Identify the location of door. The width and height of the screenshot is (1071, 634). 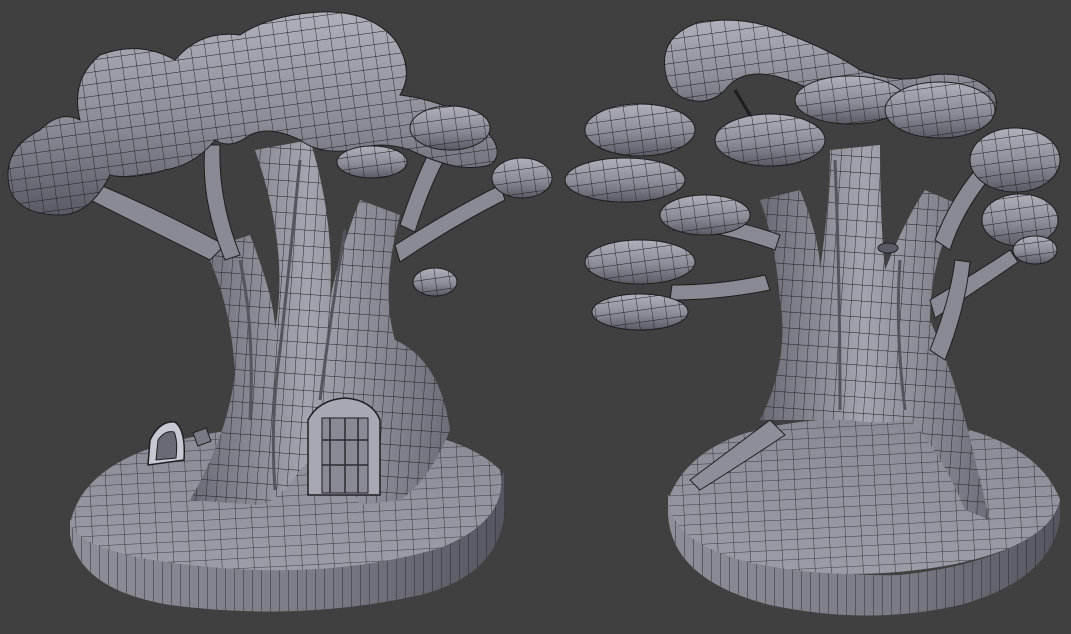
(344, 446).